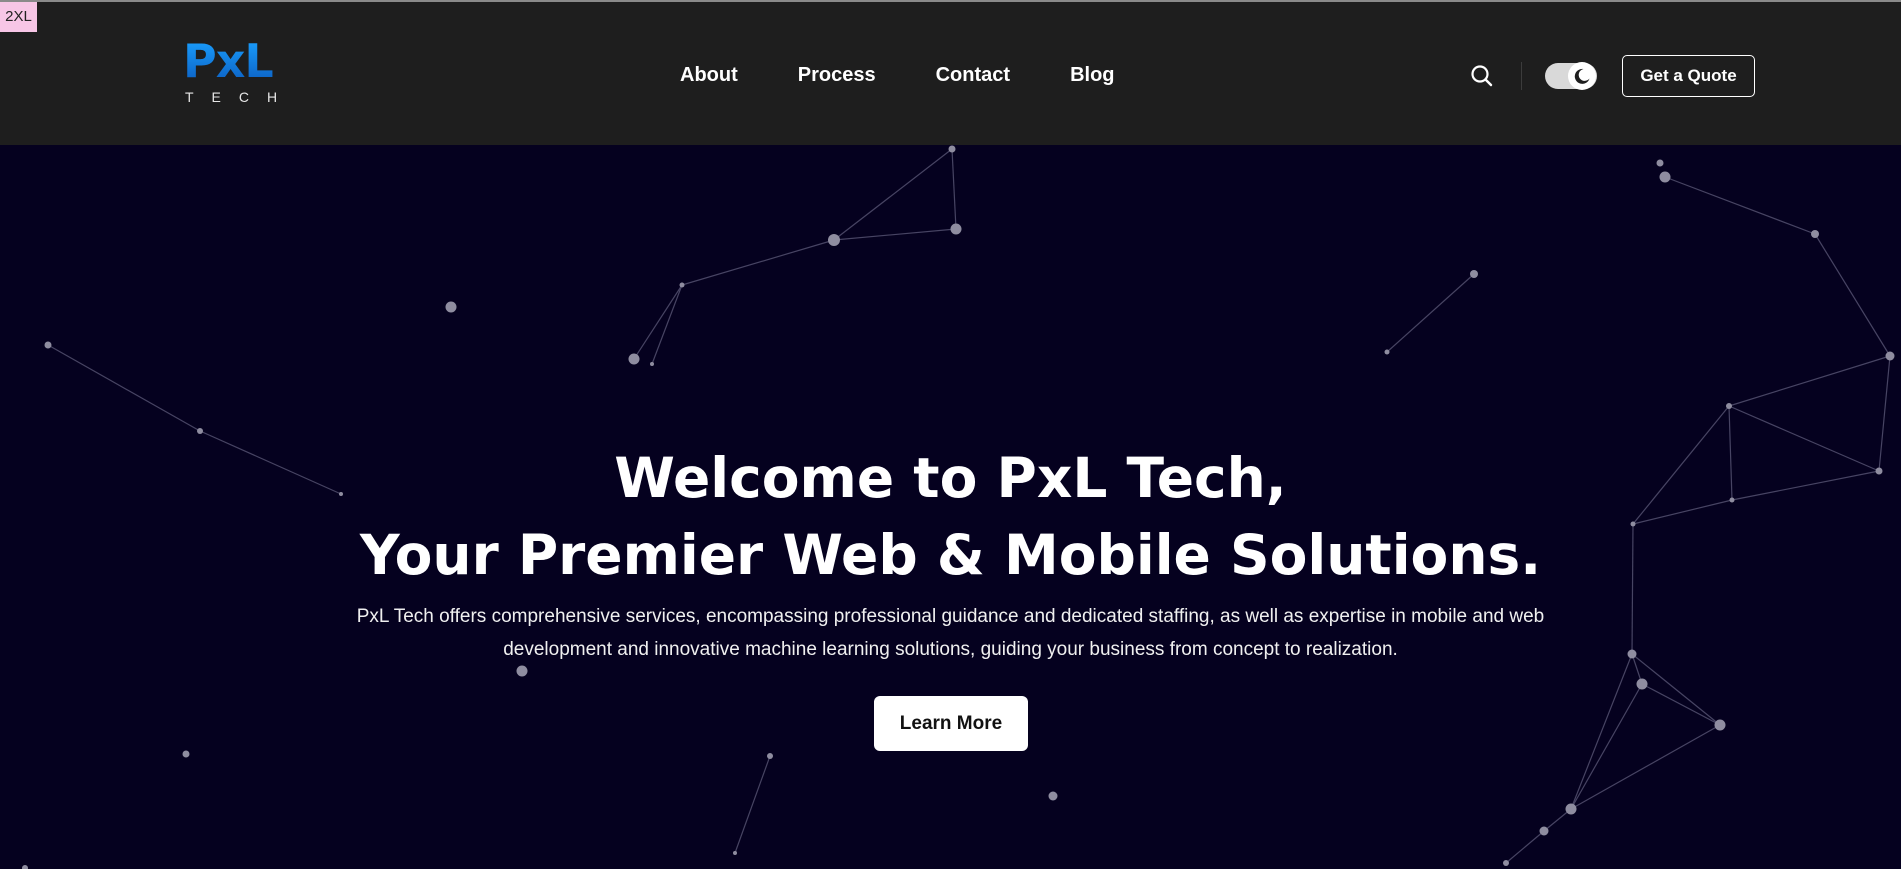 The image size is (1901, 869). I want to click on breakpoint-badge: 2XL, so click(18, 17).